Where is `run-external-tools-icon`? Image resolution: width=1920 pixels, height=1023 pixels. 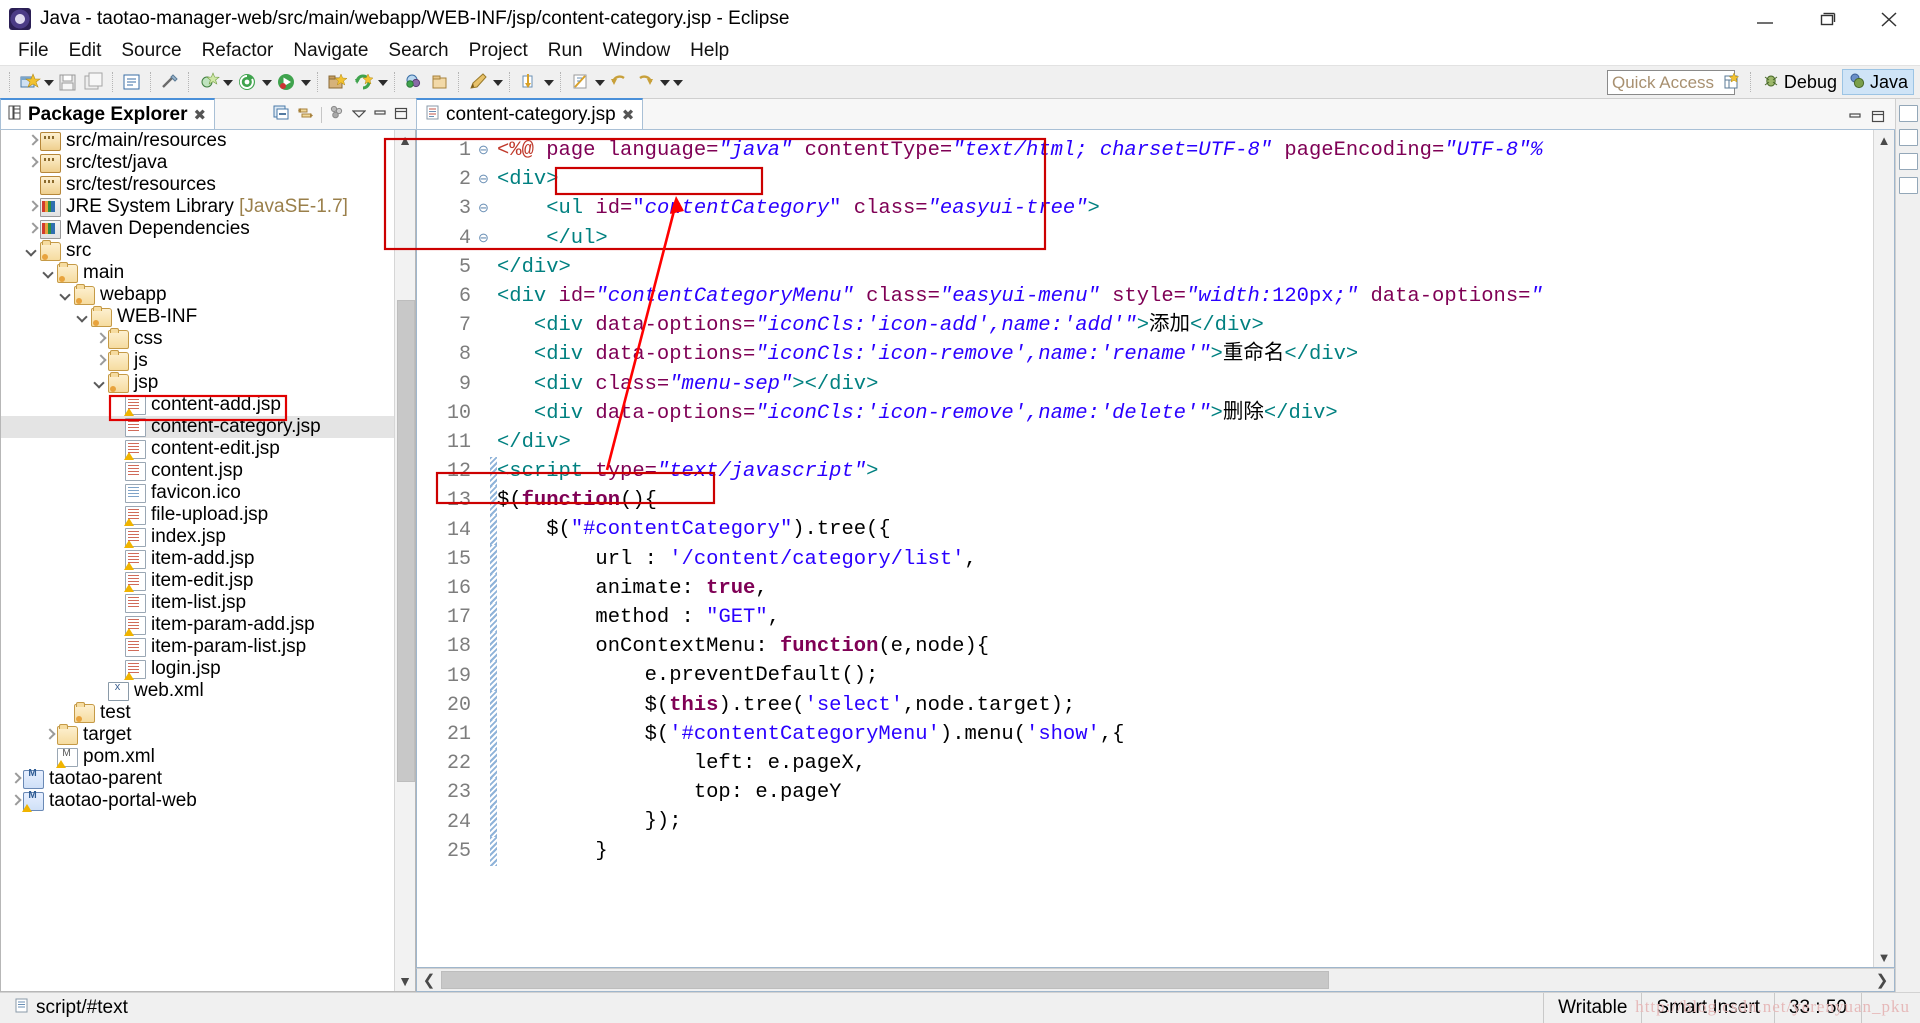 run-external-tools-icon is located at coordinates (337, 82).